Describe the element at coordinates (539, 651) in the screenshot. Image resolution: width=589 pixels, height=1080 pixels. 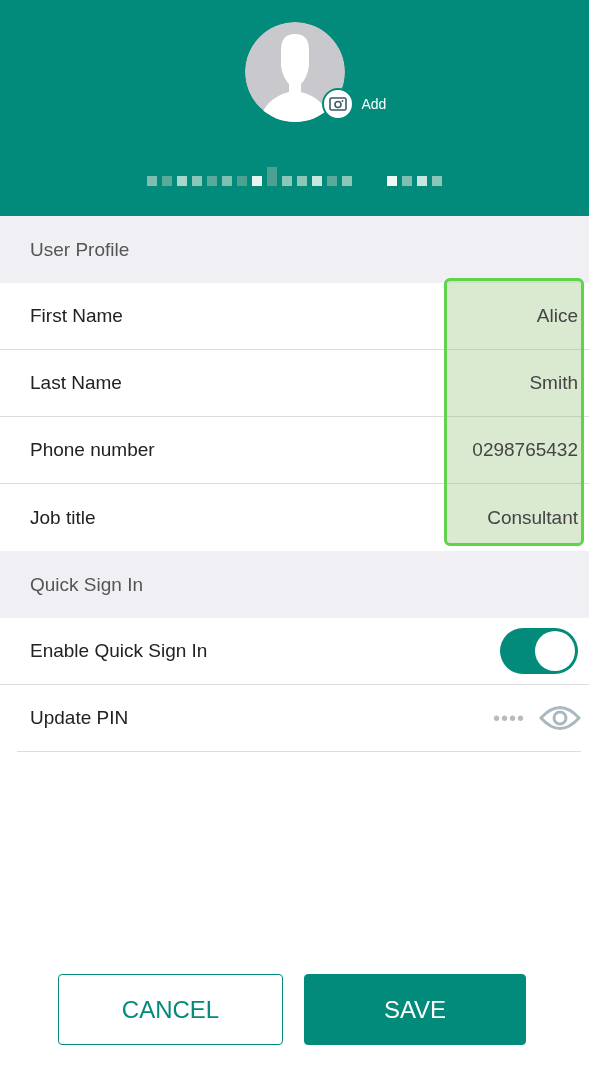
I see `toggle-switch` at that location.